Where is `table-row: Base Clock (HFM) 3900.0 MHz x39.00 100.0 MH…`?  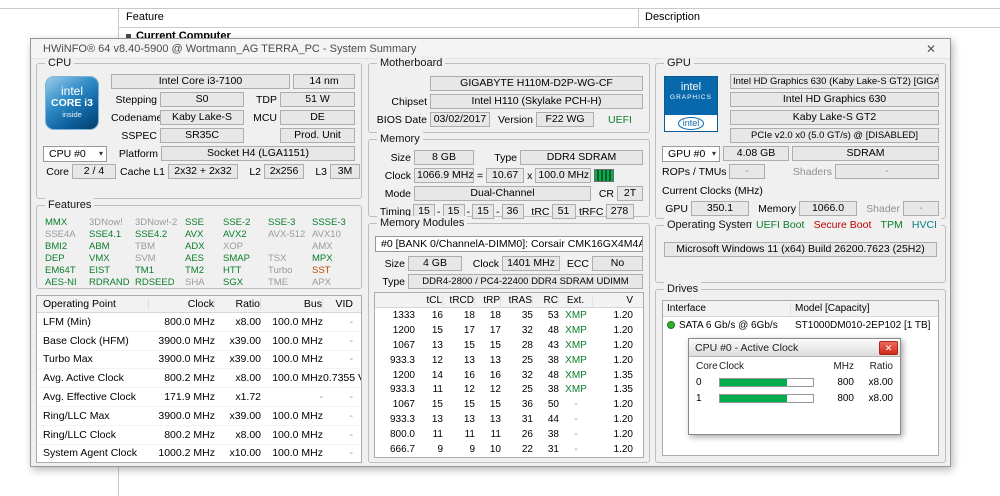
table-row: Base Clock (HFM) 3900.0 MHz x39.00 100.0 MH… is located at coordinates (199, 341).